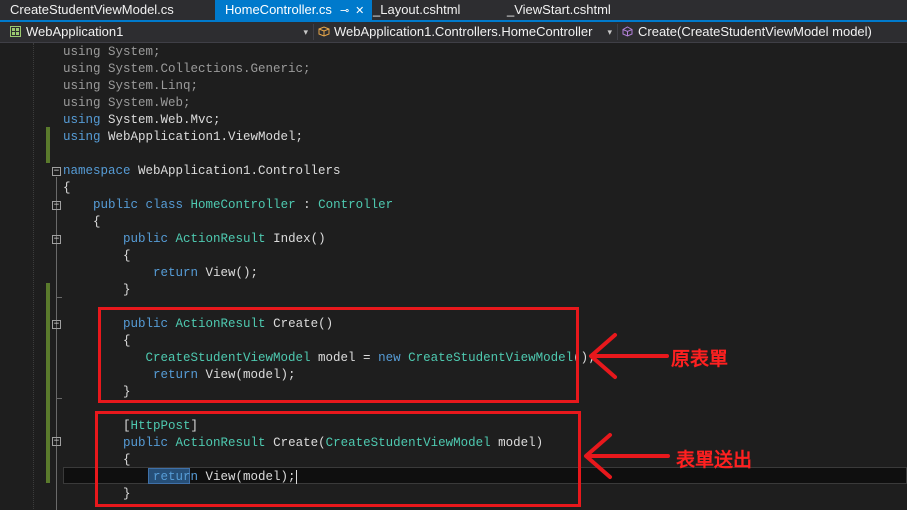 The image size is (907, 510). What do you see at coordinates (112, 52) in the screenshot?
I see `code-line: using System;` at bounding box center [112, 52].